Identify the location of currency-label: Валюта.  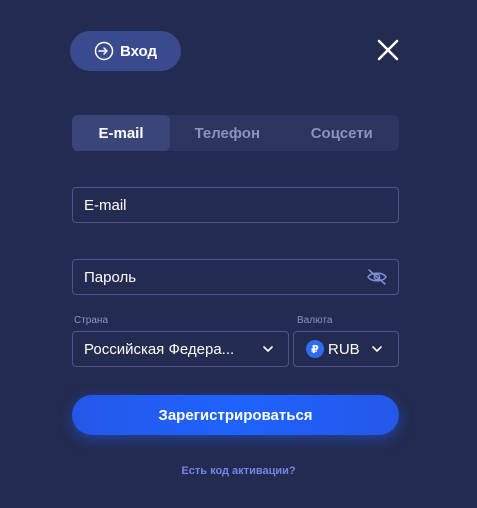
(315, 320).